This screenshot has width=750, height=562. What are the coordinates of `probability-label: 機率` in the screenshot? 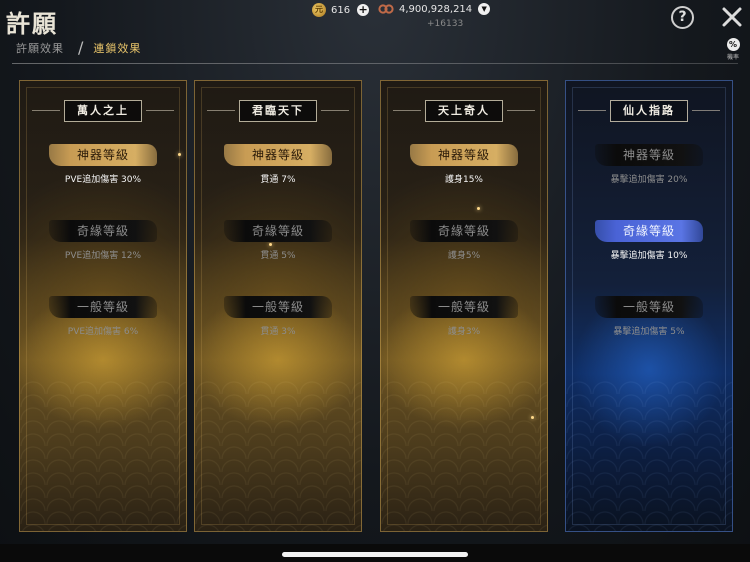 It's located at (732, 57).